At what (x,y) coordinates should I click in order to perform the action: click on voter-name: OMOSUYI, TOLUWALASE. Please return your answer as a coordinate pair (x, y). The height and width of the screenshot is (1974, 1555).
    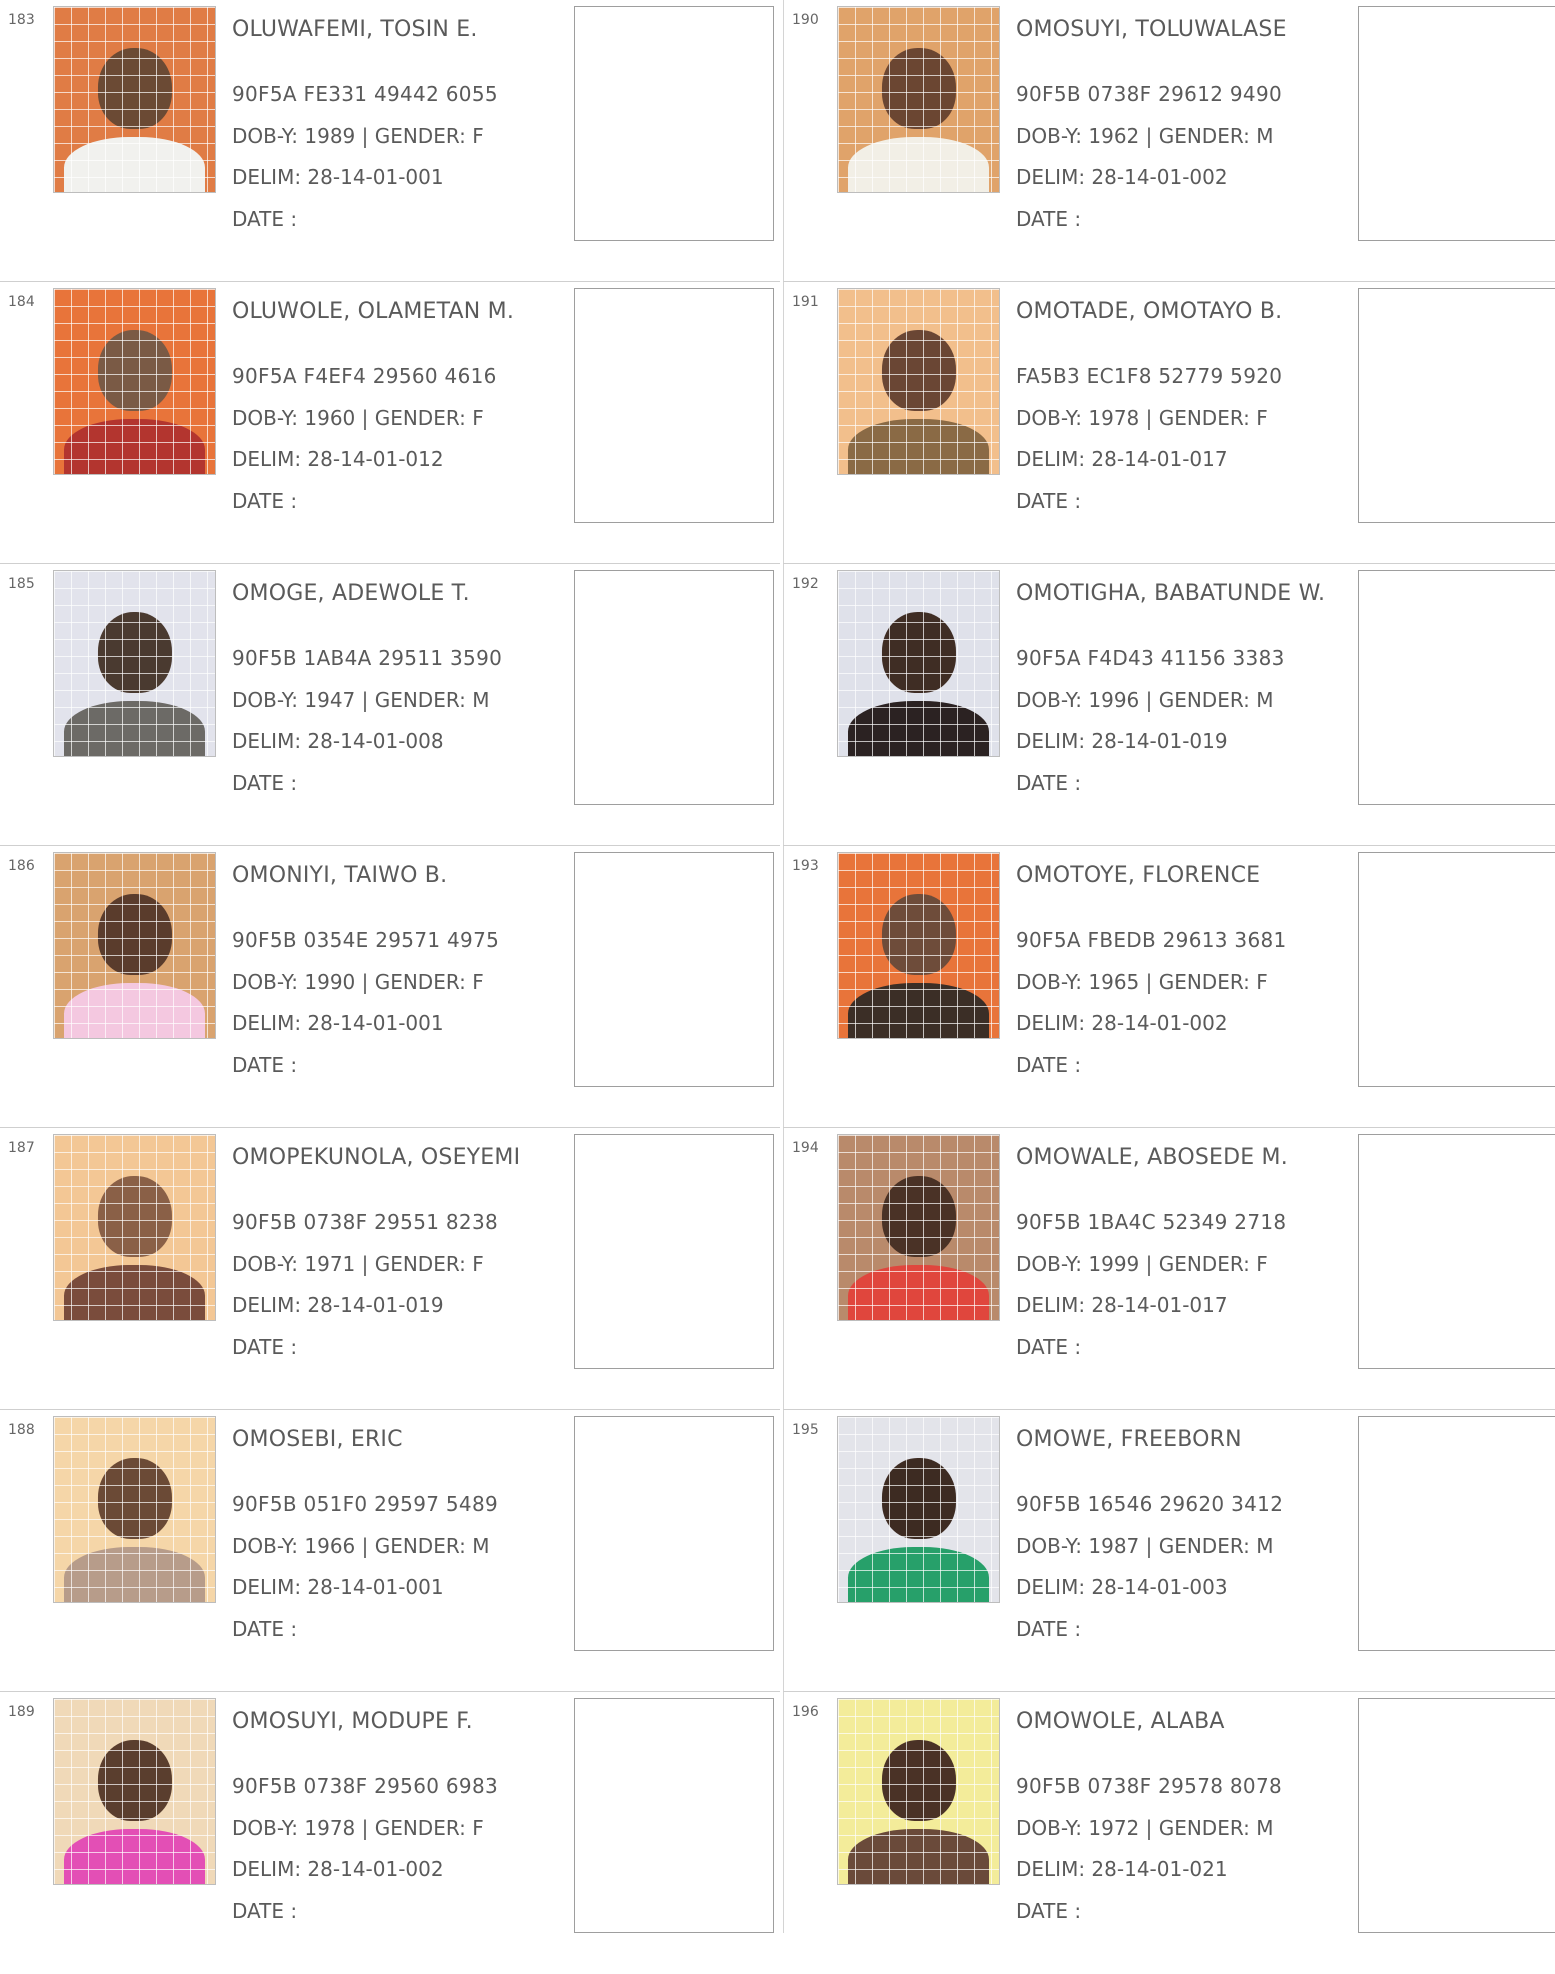
    Looking at the image, I should click on (1151, 29).